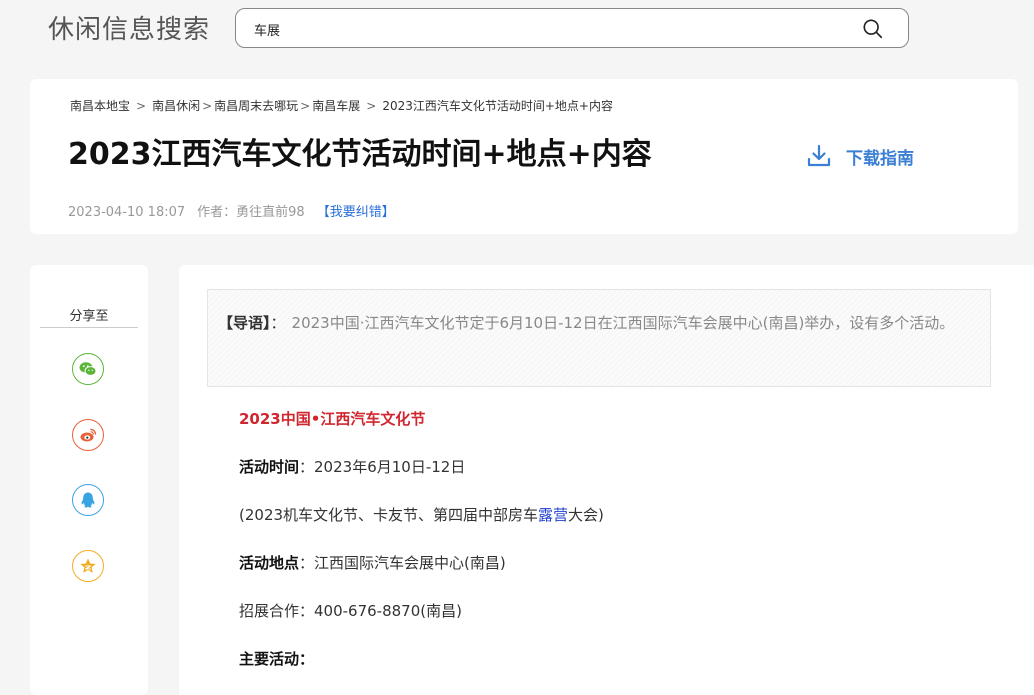 Image resolution: width=1034 pixels, height=695 pixels. I want to click on share-weibo-button, so click(88, 435).